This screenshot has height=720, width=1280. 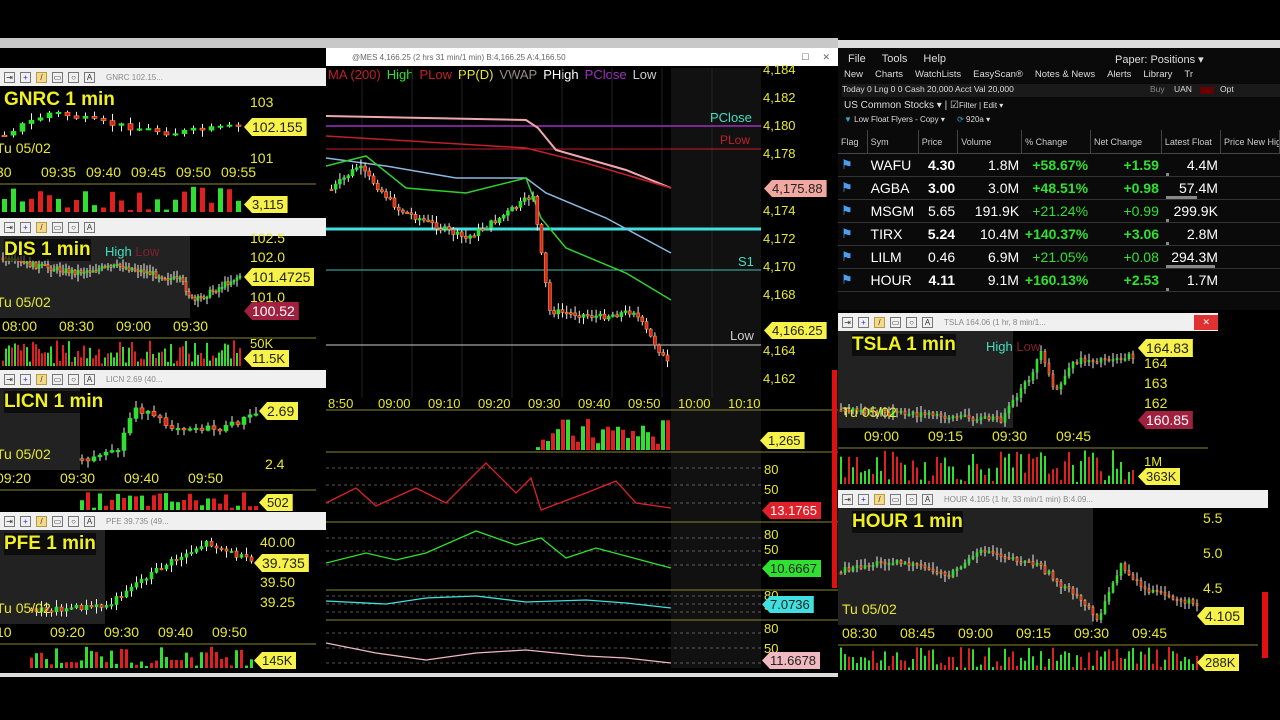 What do you see at coordinates (1059, 165) in the screenshot?
I see `table-row: ⚑ WAFU 4.30 1.8M +58.67% +1.59 4.4M` at bounding box center [1059, 165].